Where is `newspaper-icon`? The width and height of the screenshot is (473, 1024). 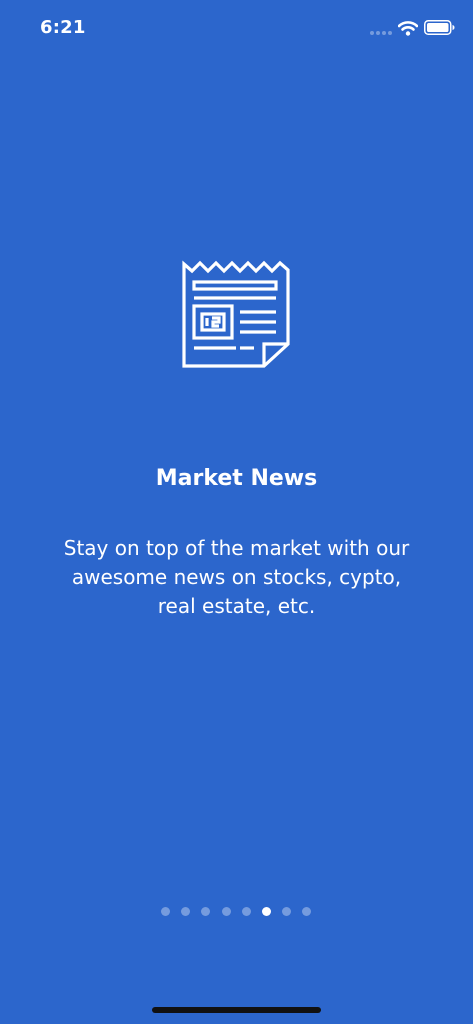
newspaper-icon is located at coordinates (236, 314).